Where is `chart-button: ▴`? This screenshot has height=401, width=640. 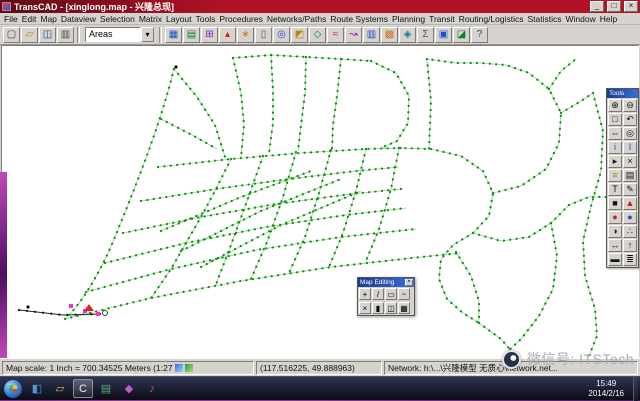 chart-button: ▴ is located at coordinates (227, 34).